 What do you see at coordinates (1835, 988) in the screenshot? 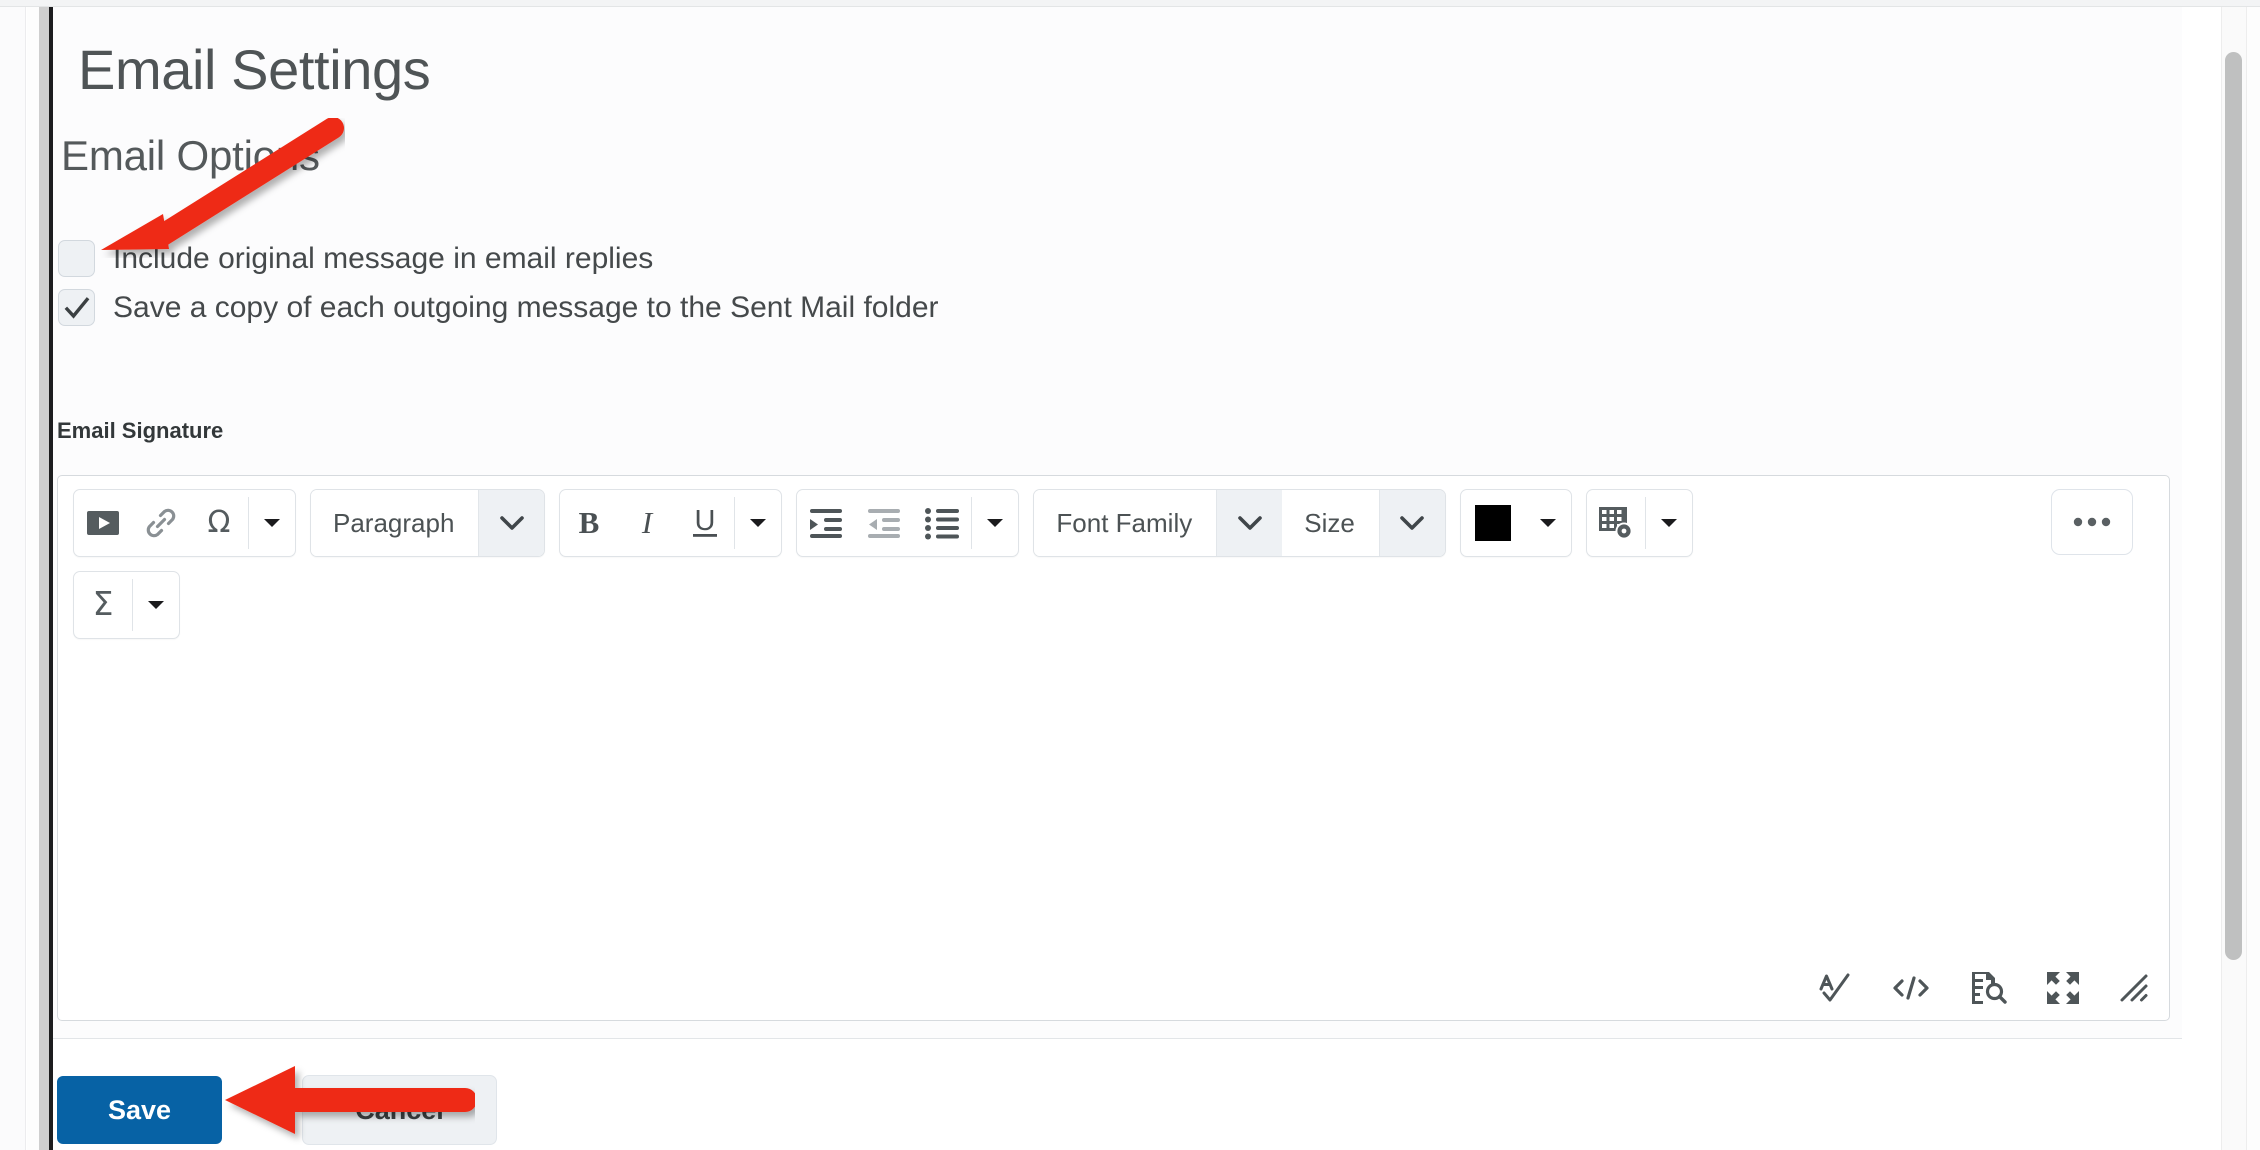
I see `spell-check-icon` at bounding box center [1835, 988].